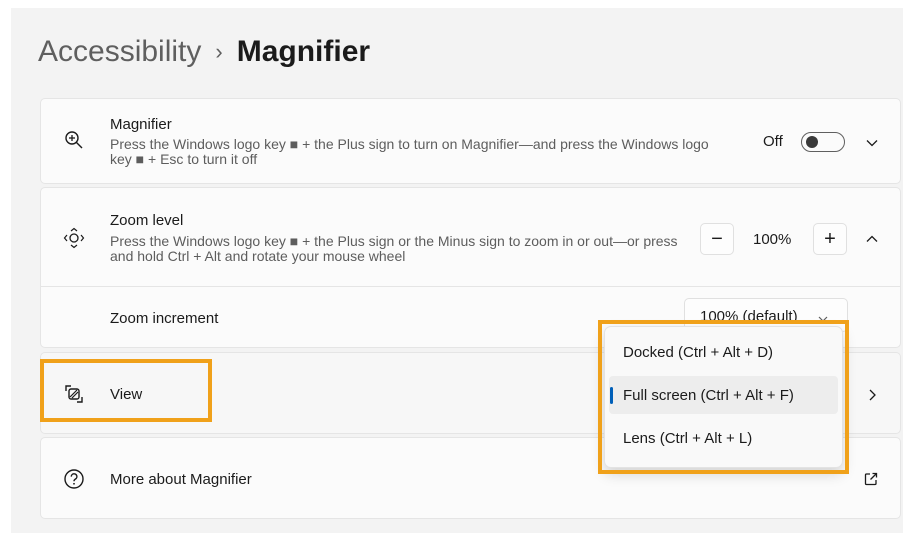 The height and width of the screenshot is (533, 903). I want to click on view-menu-item-label: Full screen (Ctrl + Alt + F), so click(708, 395).